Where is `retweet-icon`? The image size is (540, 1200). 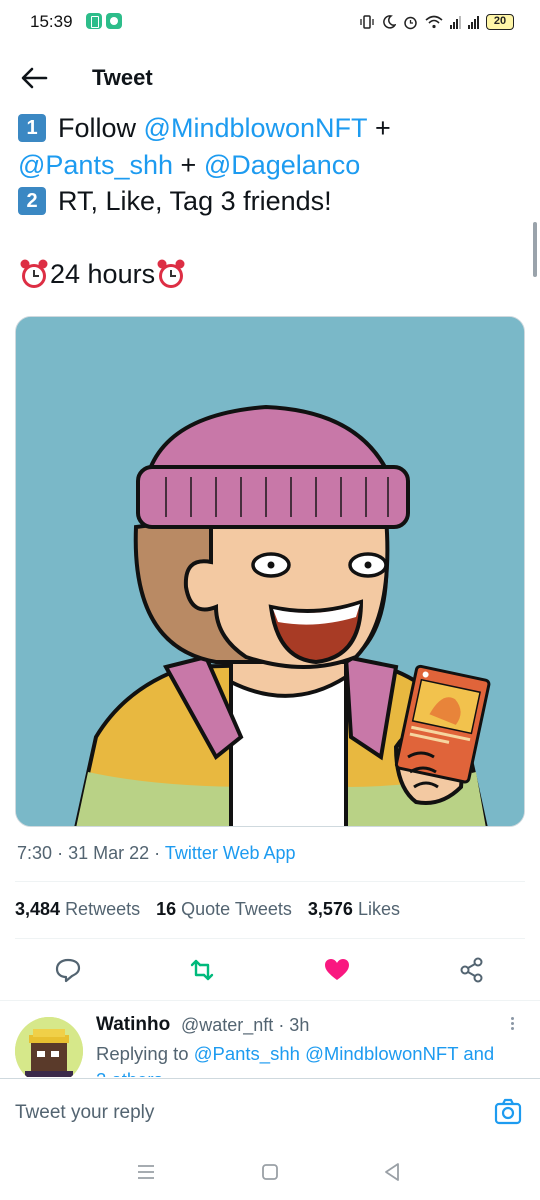
retweet-icon is located at coordinates (202, 970).